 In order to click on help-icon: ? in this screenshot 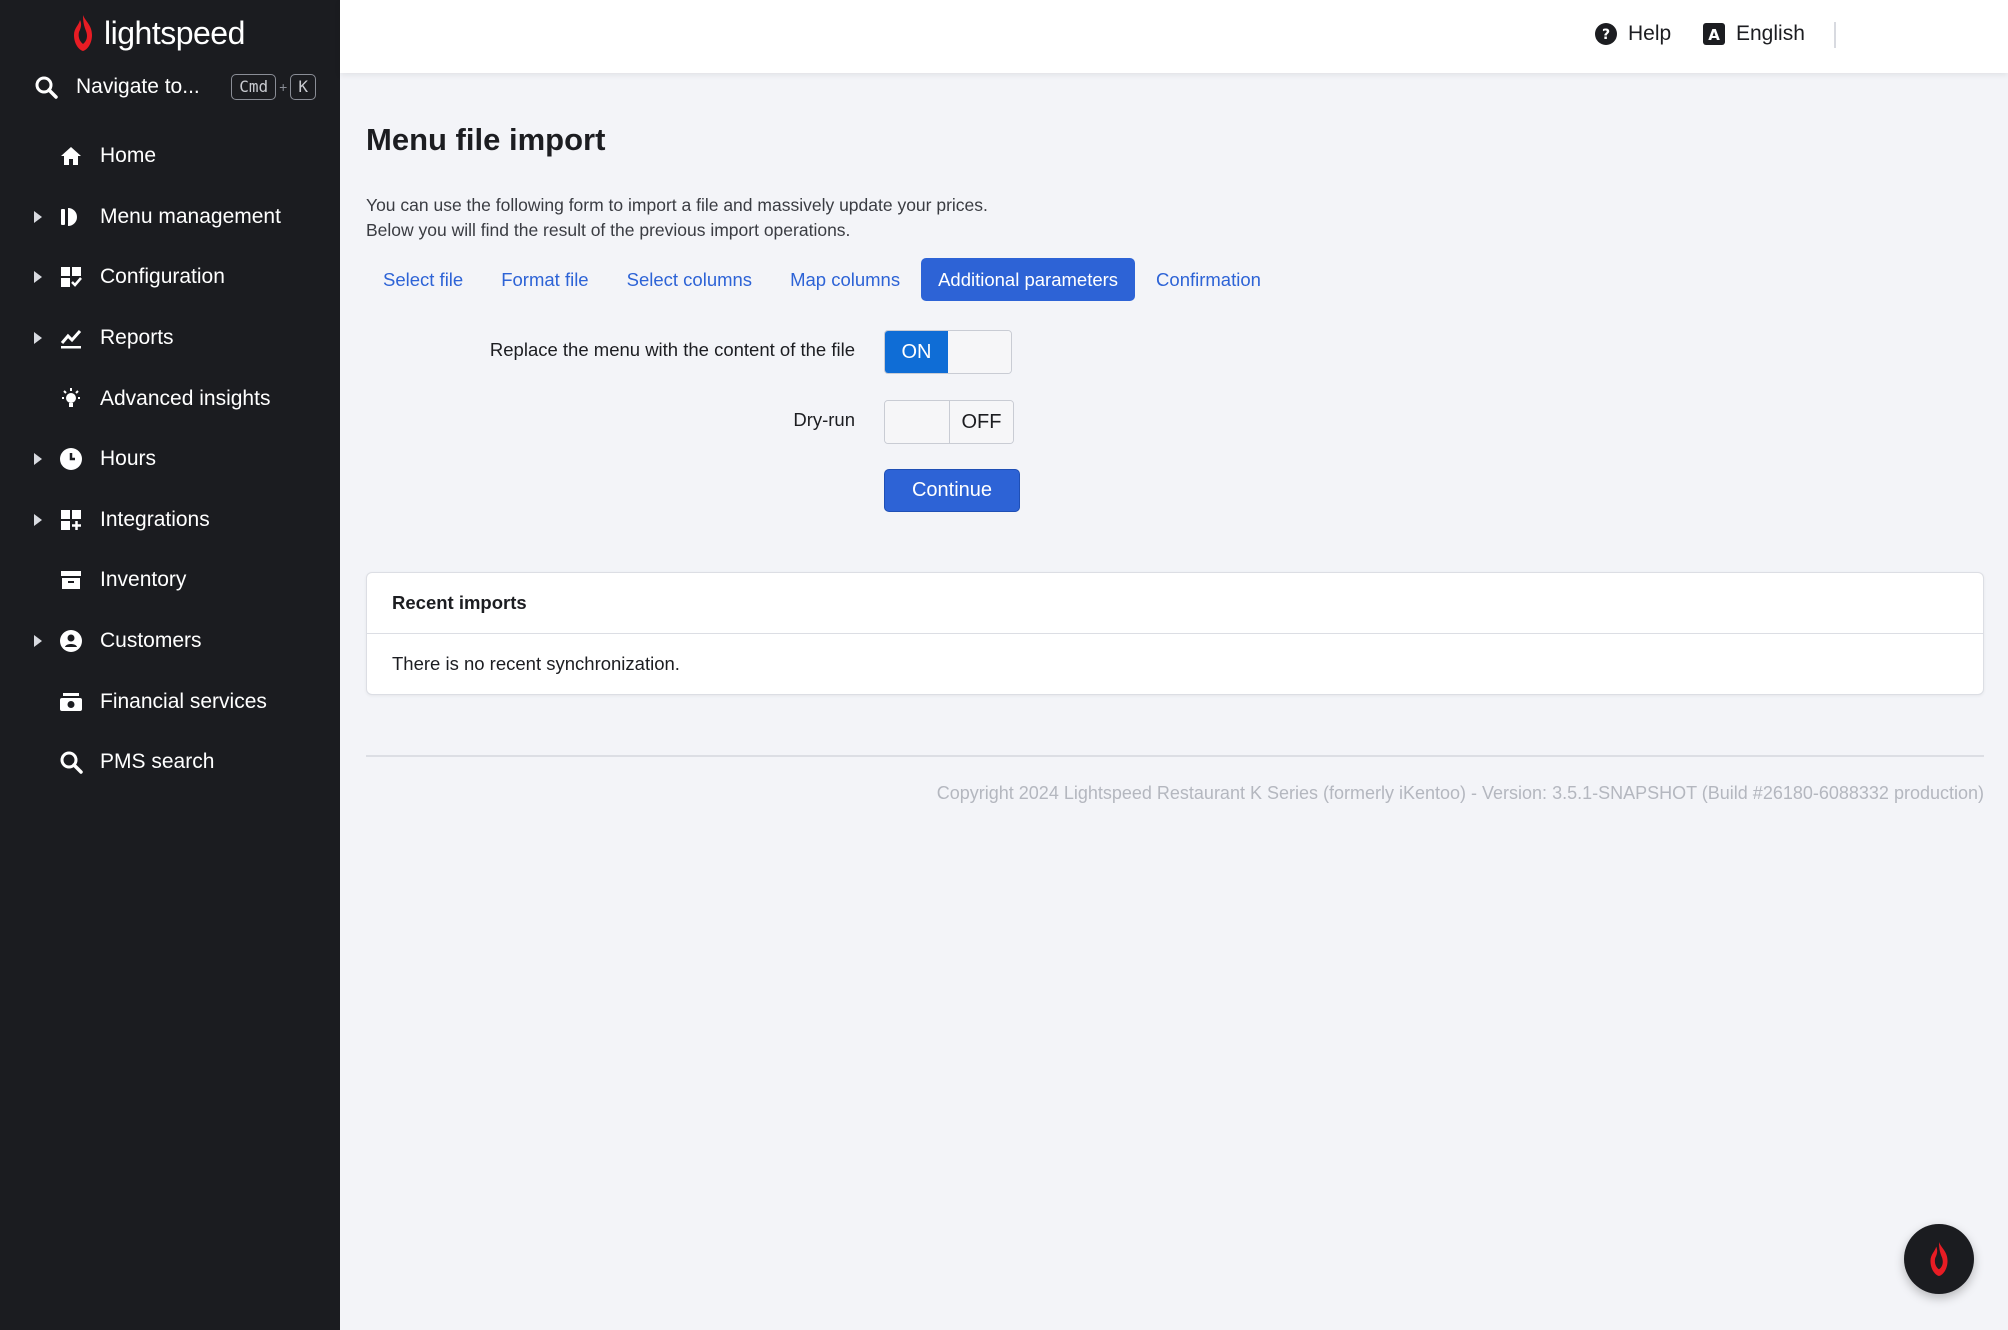, I will do `click(1606, 34)`.